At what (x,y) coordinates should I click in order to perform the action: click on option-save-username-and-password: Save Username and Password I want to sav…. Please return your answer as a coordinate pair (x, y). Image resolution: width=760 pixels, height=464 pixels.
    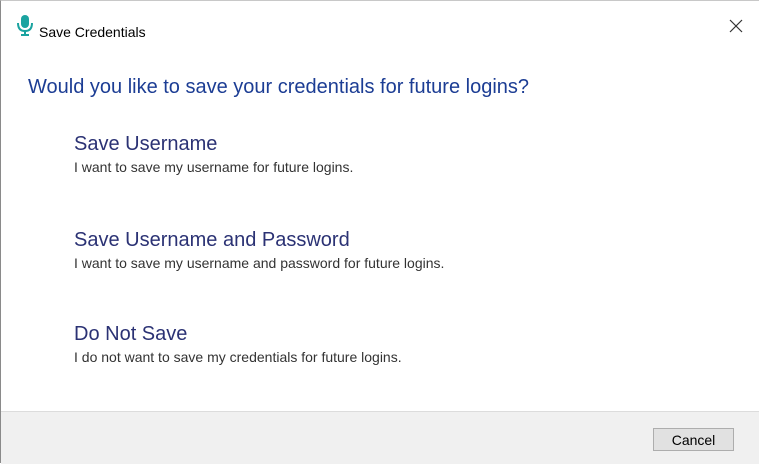
    Looking at the image, I should click on (394, 250).